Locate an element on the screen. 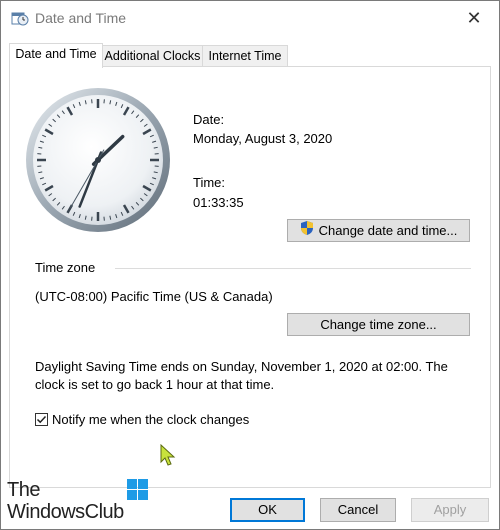 The image size is (500, 530). windowsclub-logo: The WindowsClub is located at coordinates (87, 501).